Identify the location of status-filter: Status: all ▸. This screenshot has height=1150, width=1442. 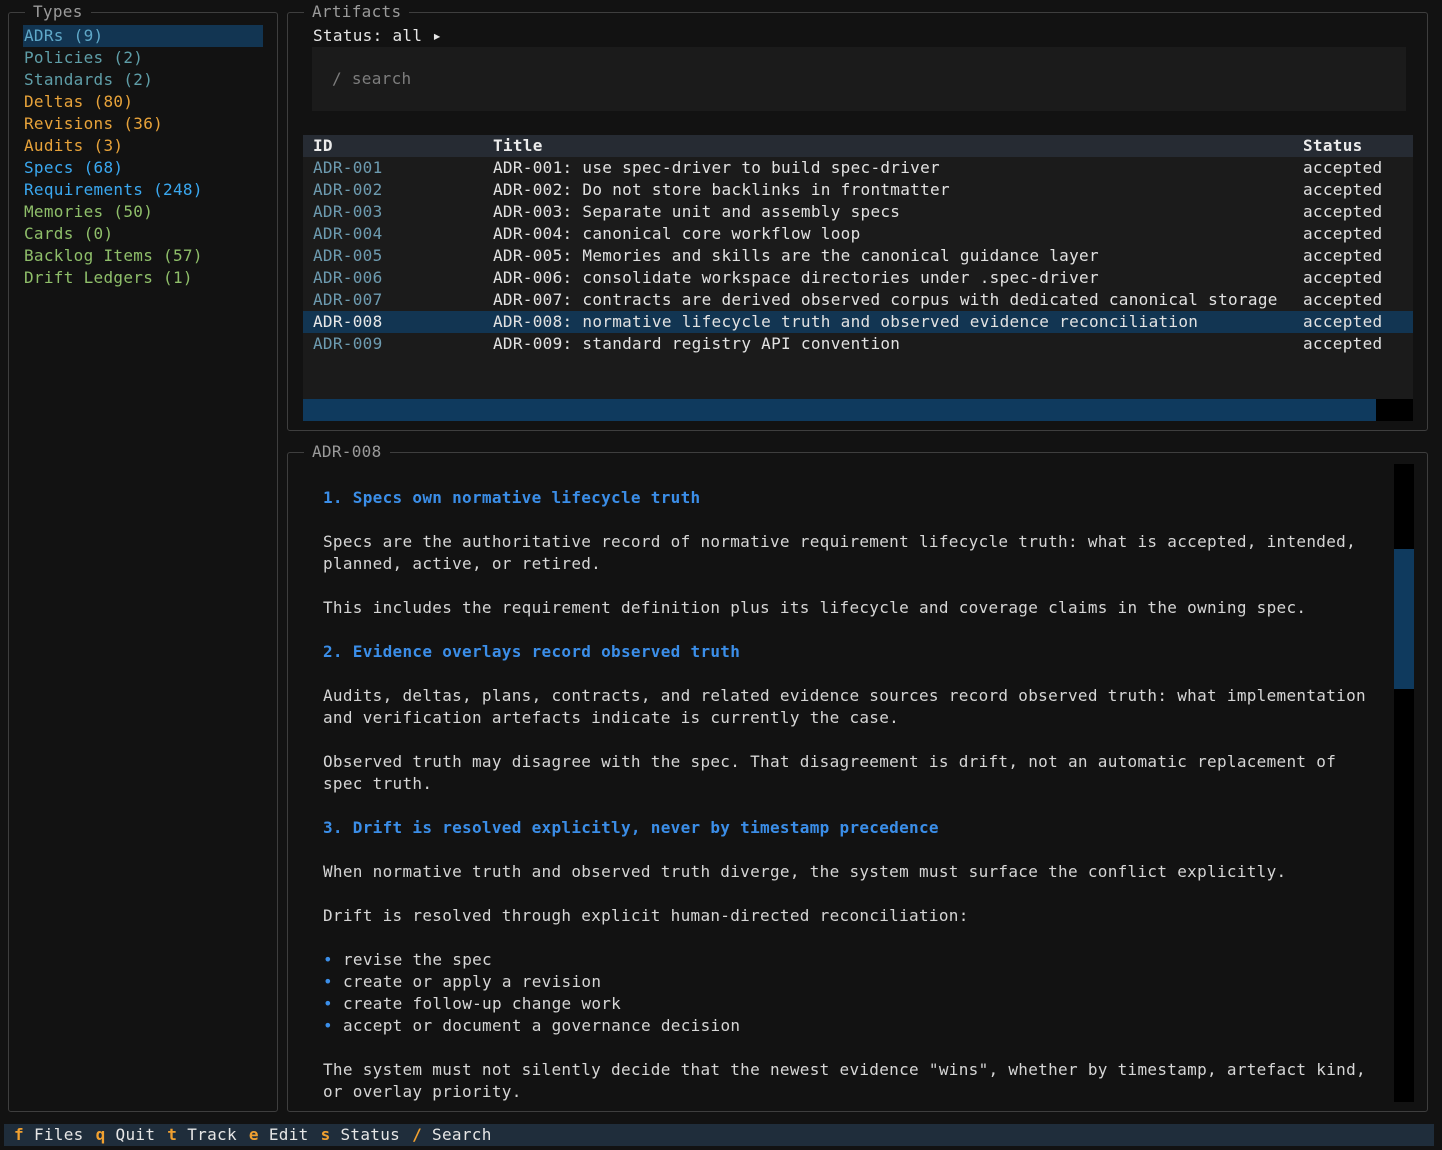
(377, 36).